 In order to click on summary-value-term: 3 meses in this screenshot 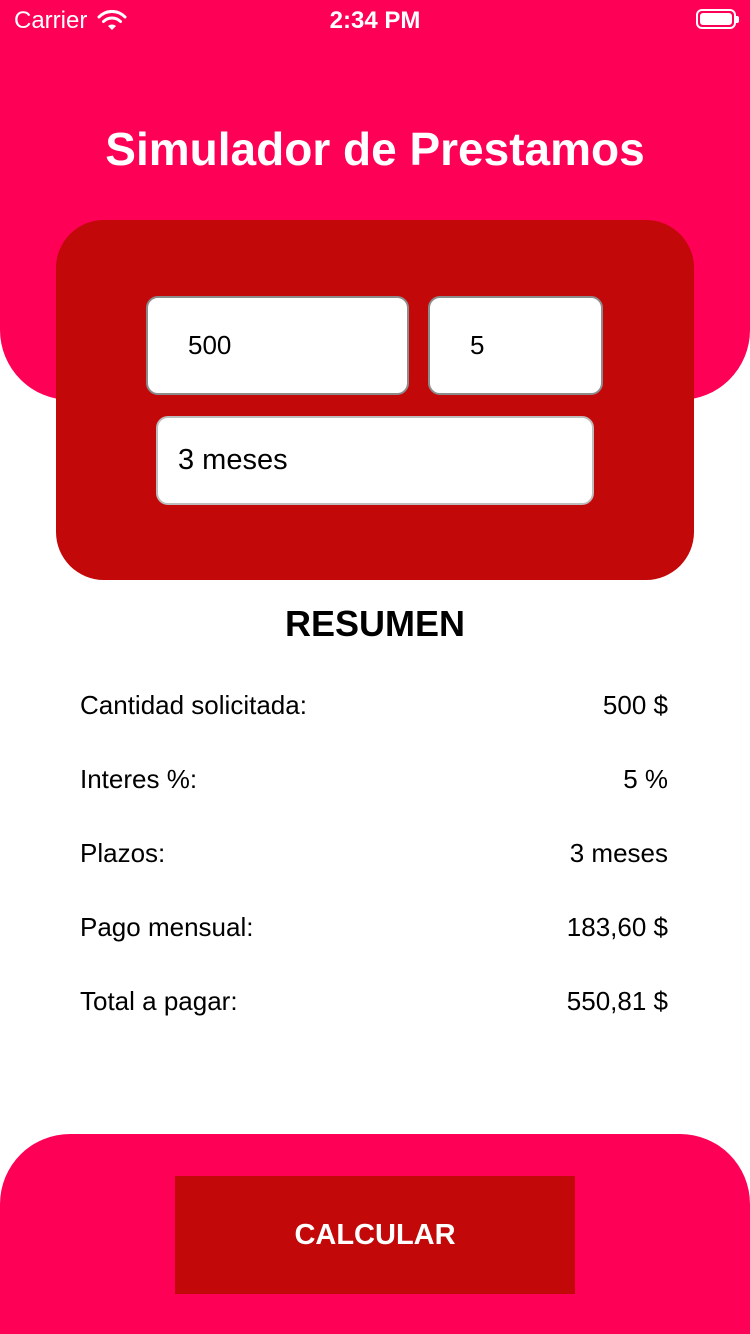, I will do `click(618, 852)`.